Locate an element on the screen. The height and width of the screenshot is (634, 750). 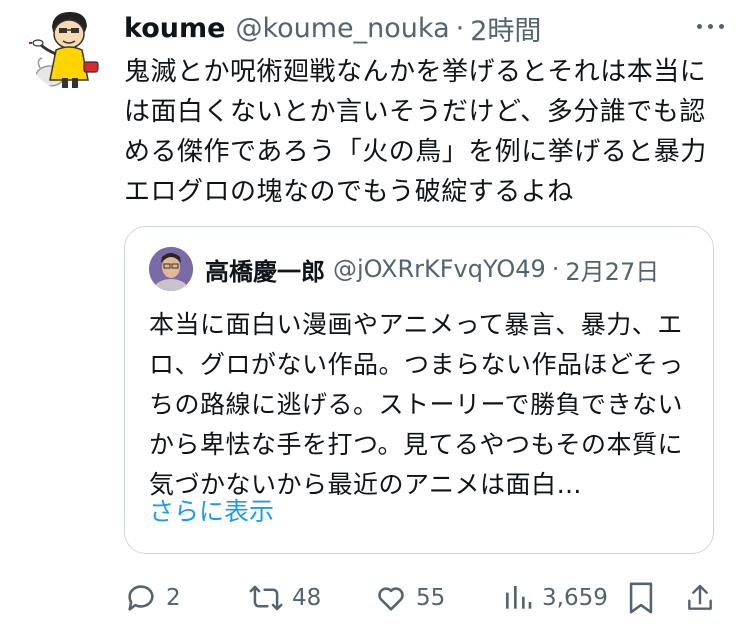
bookmark-icon is located at coordinates (641, 598).